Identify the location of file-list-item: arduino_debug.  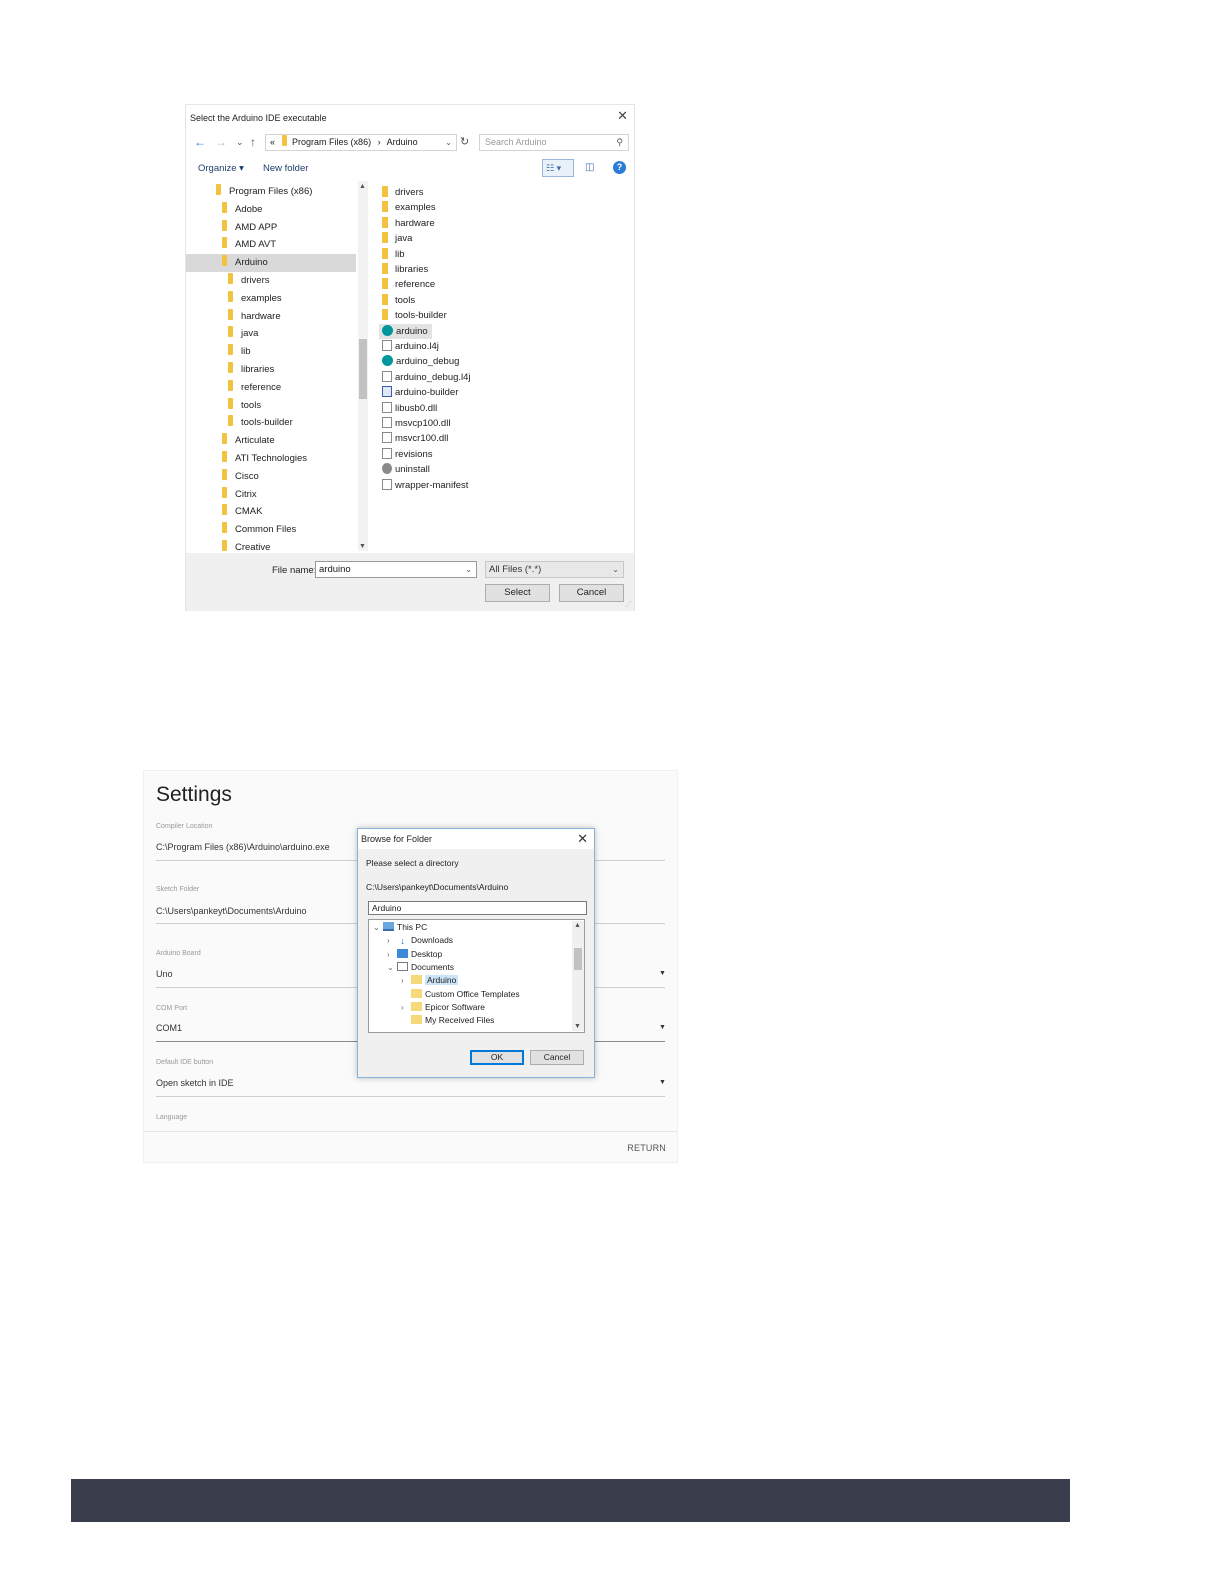
(420, 361).